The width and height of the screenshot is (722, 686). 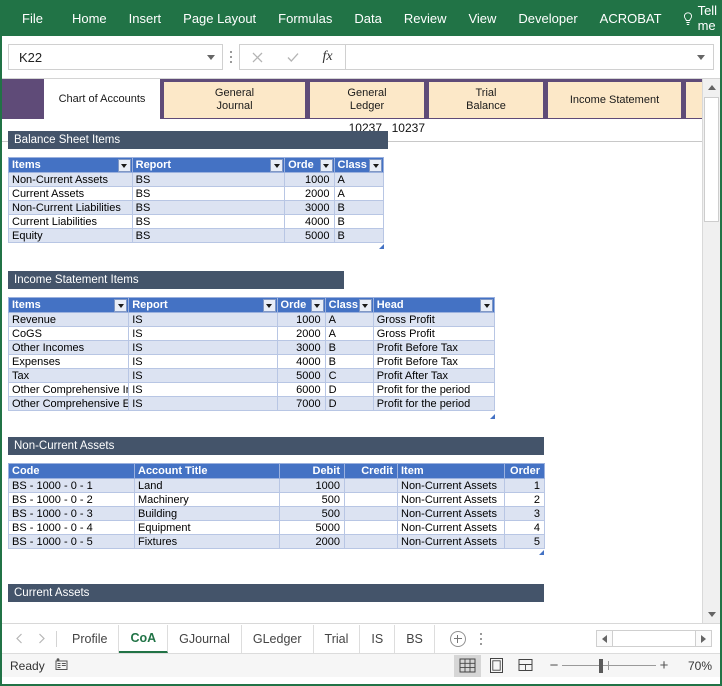 I want to click on scroll-down-button, so click(x=711, y=614).